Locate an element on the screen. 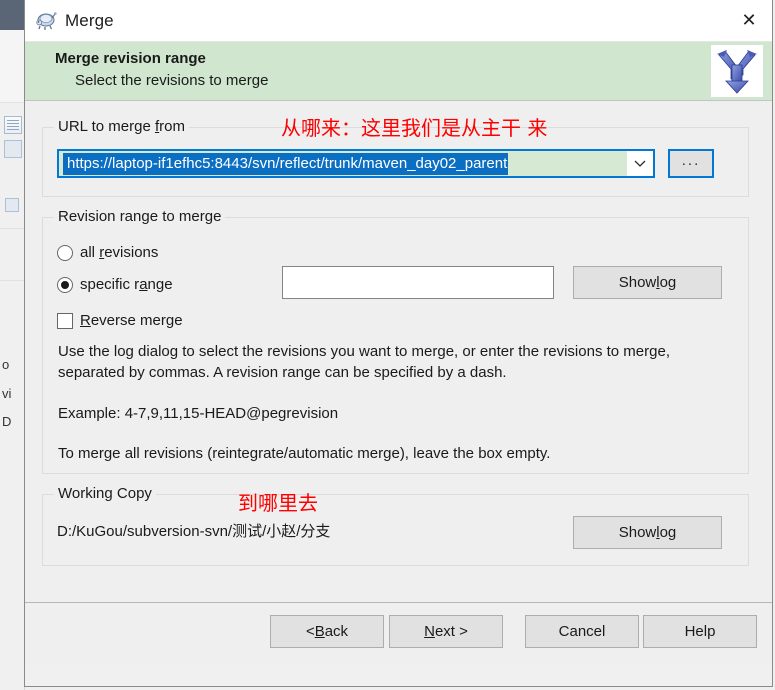 The width and height of the screenshot is (775, 690). help-button: Help is located at coordinates (700, 631).